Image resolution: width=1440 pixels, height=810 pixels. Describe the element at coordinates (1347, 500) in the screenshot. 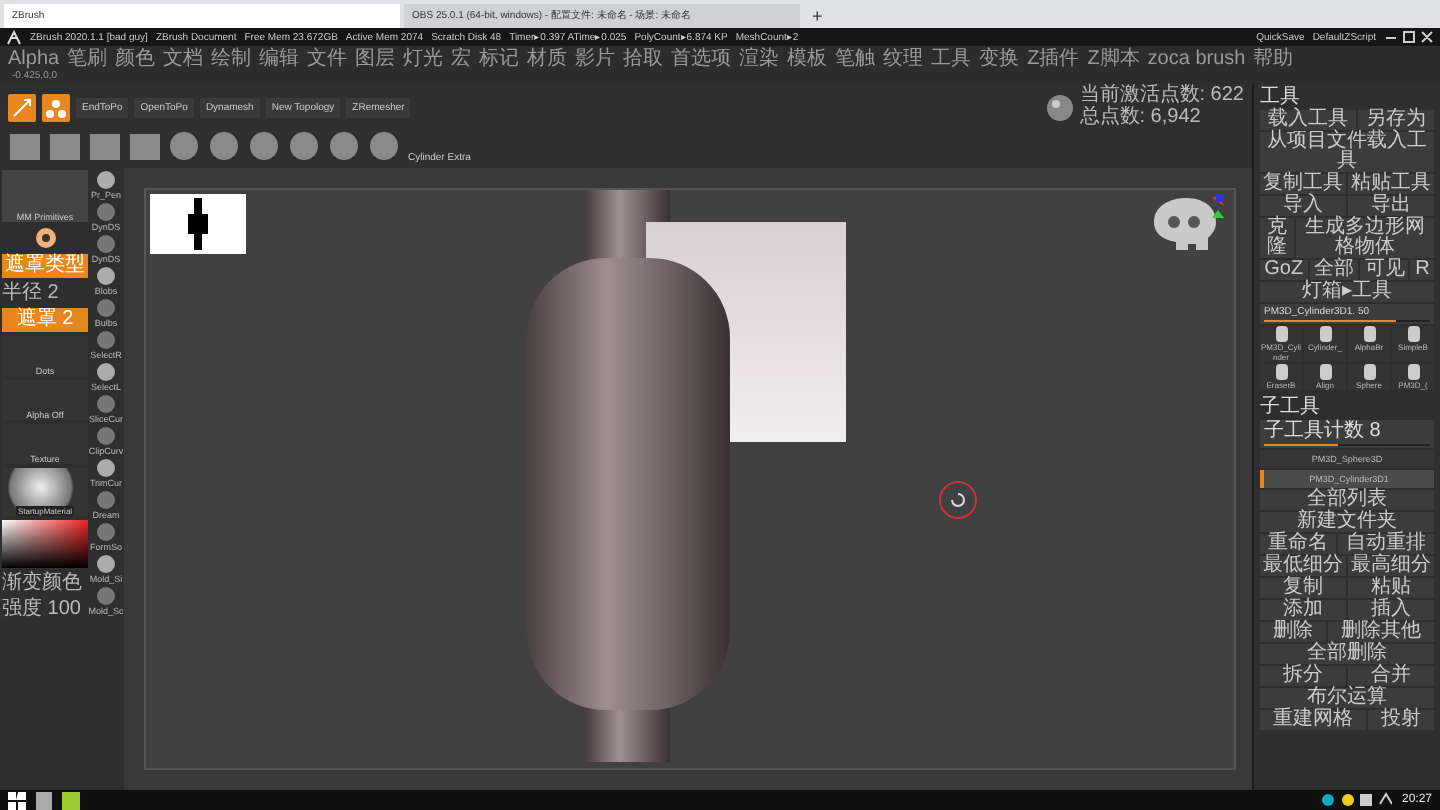

I see `panel-button: 全部列表` at that location.